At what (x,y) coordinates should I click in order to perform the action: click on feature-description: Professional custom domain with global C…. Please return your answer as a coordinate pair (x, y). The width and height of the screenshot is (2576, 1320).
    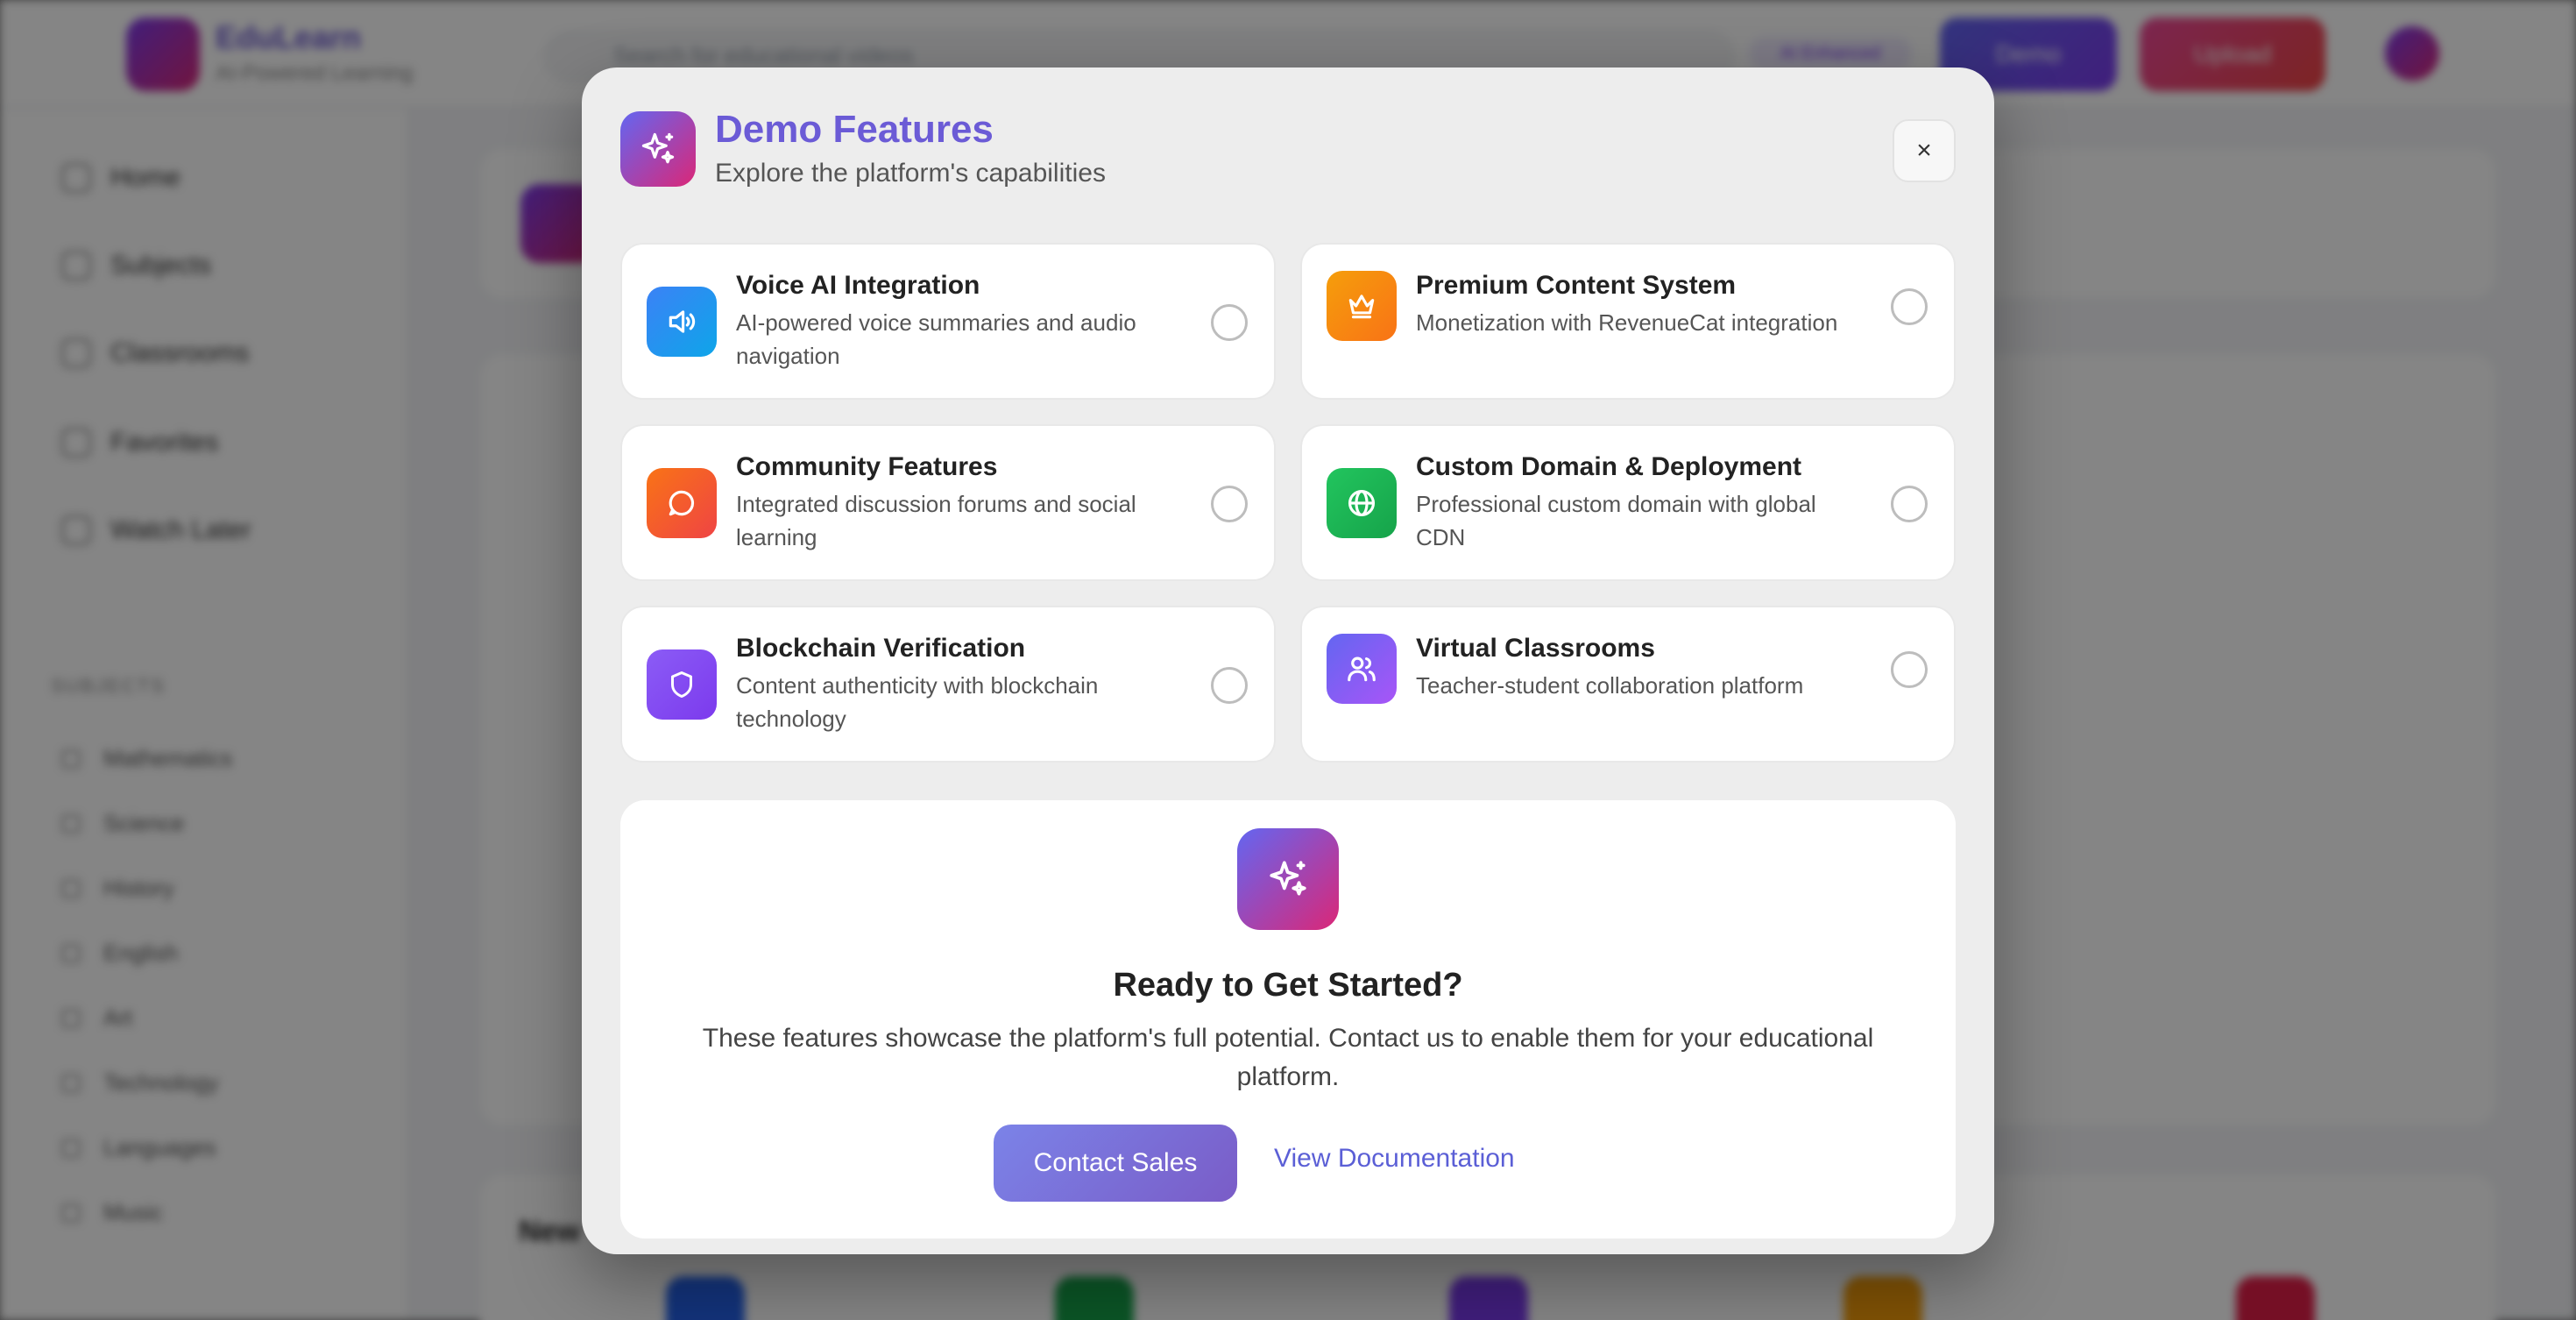
    Looking at the image, I should click on (1616, 520).